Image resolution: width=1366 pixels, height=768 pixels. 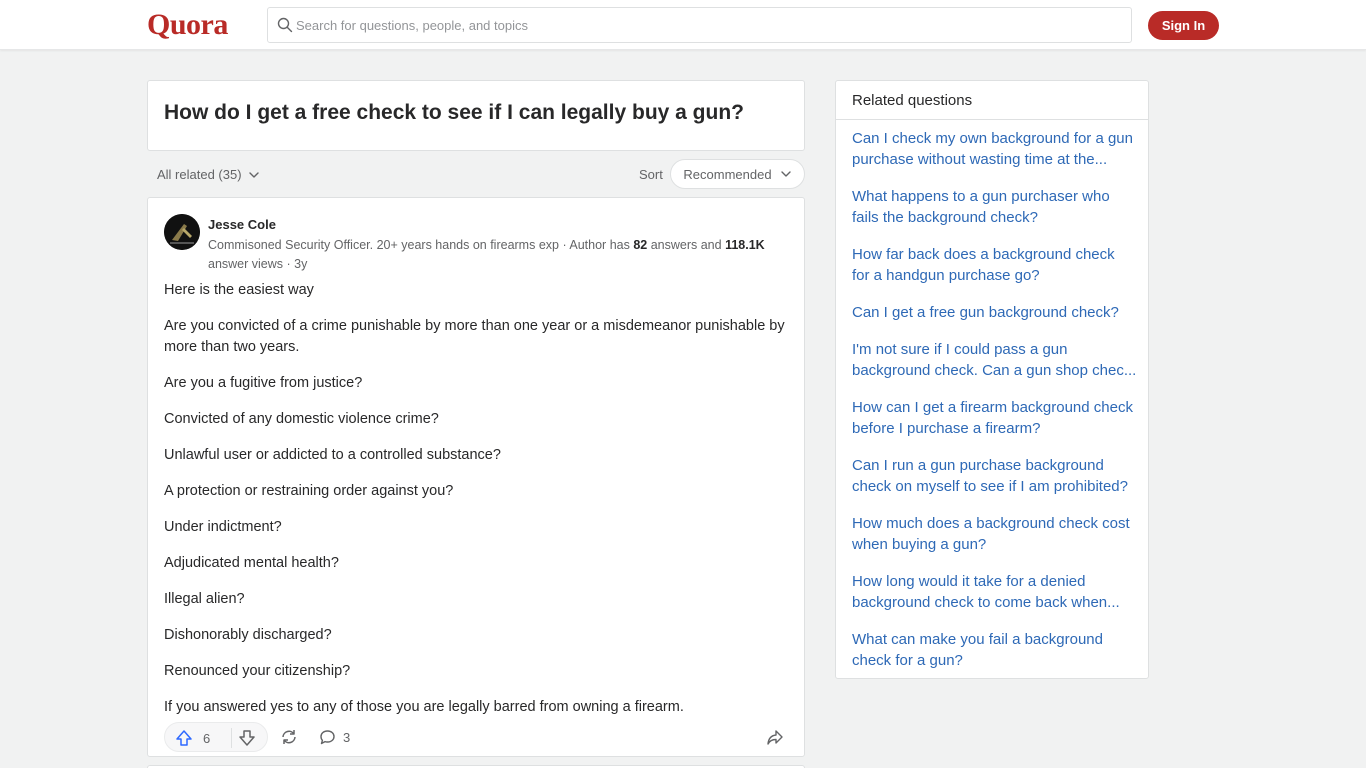 I want to click on share-button, so click(x=775, y=739).